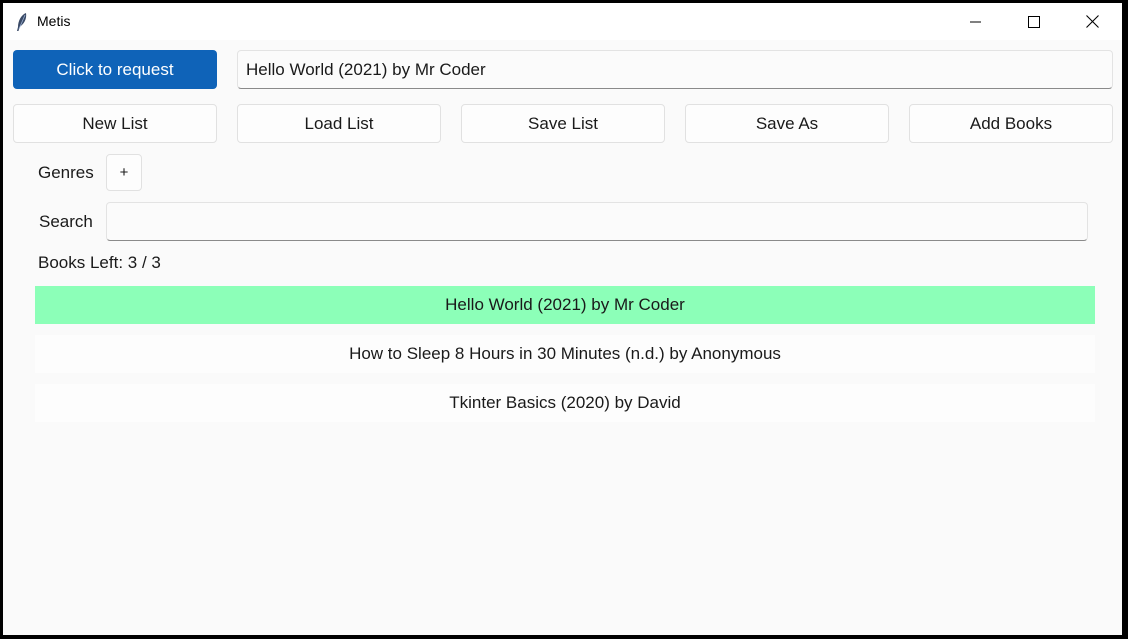 This screenshot has height=639, width=1128. I want to click on add-genre-button: +, so click(124, 172).